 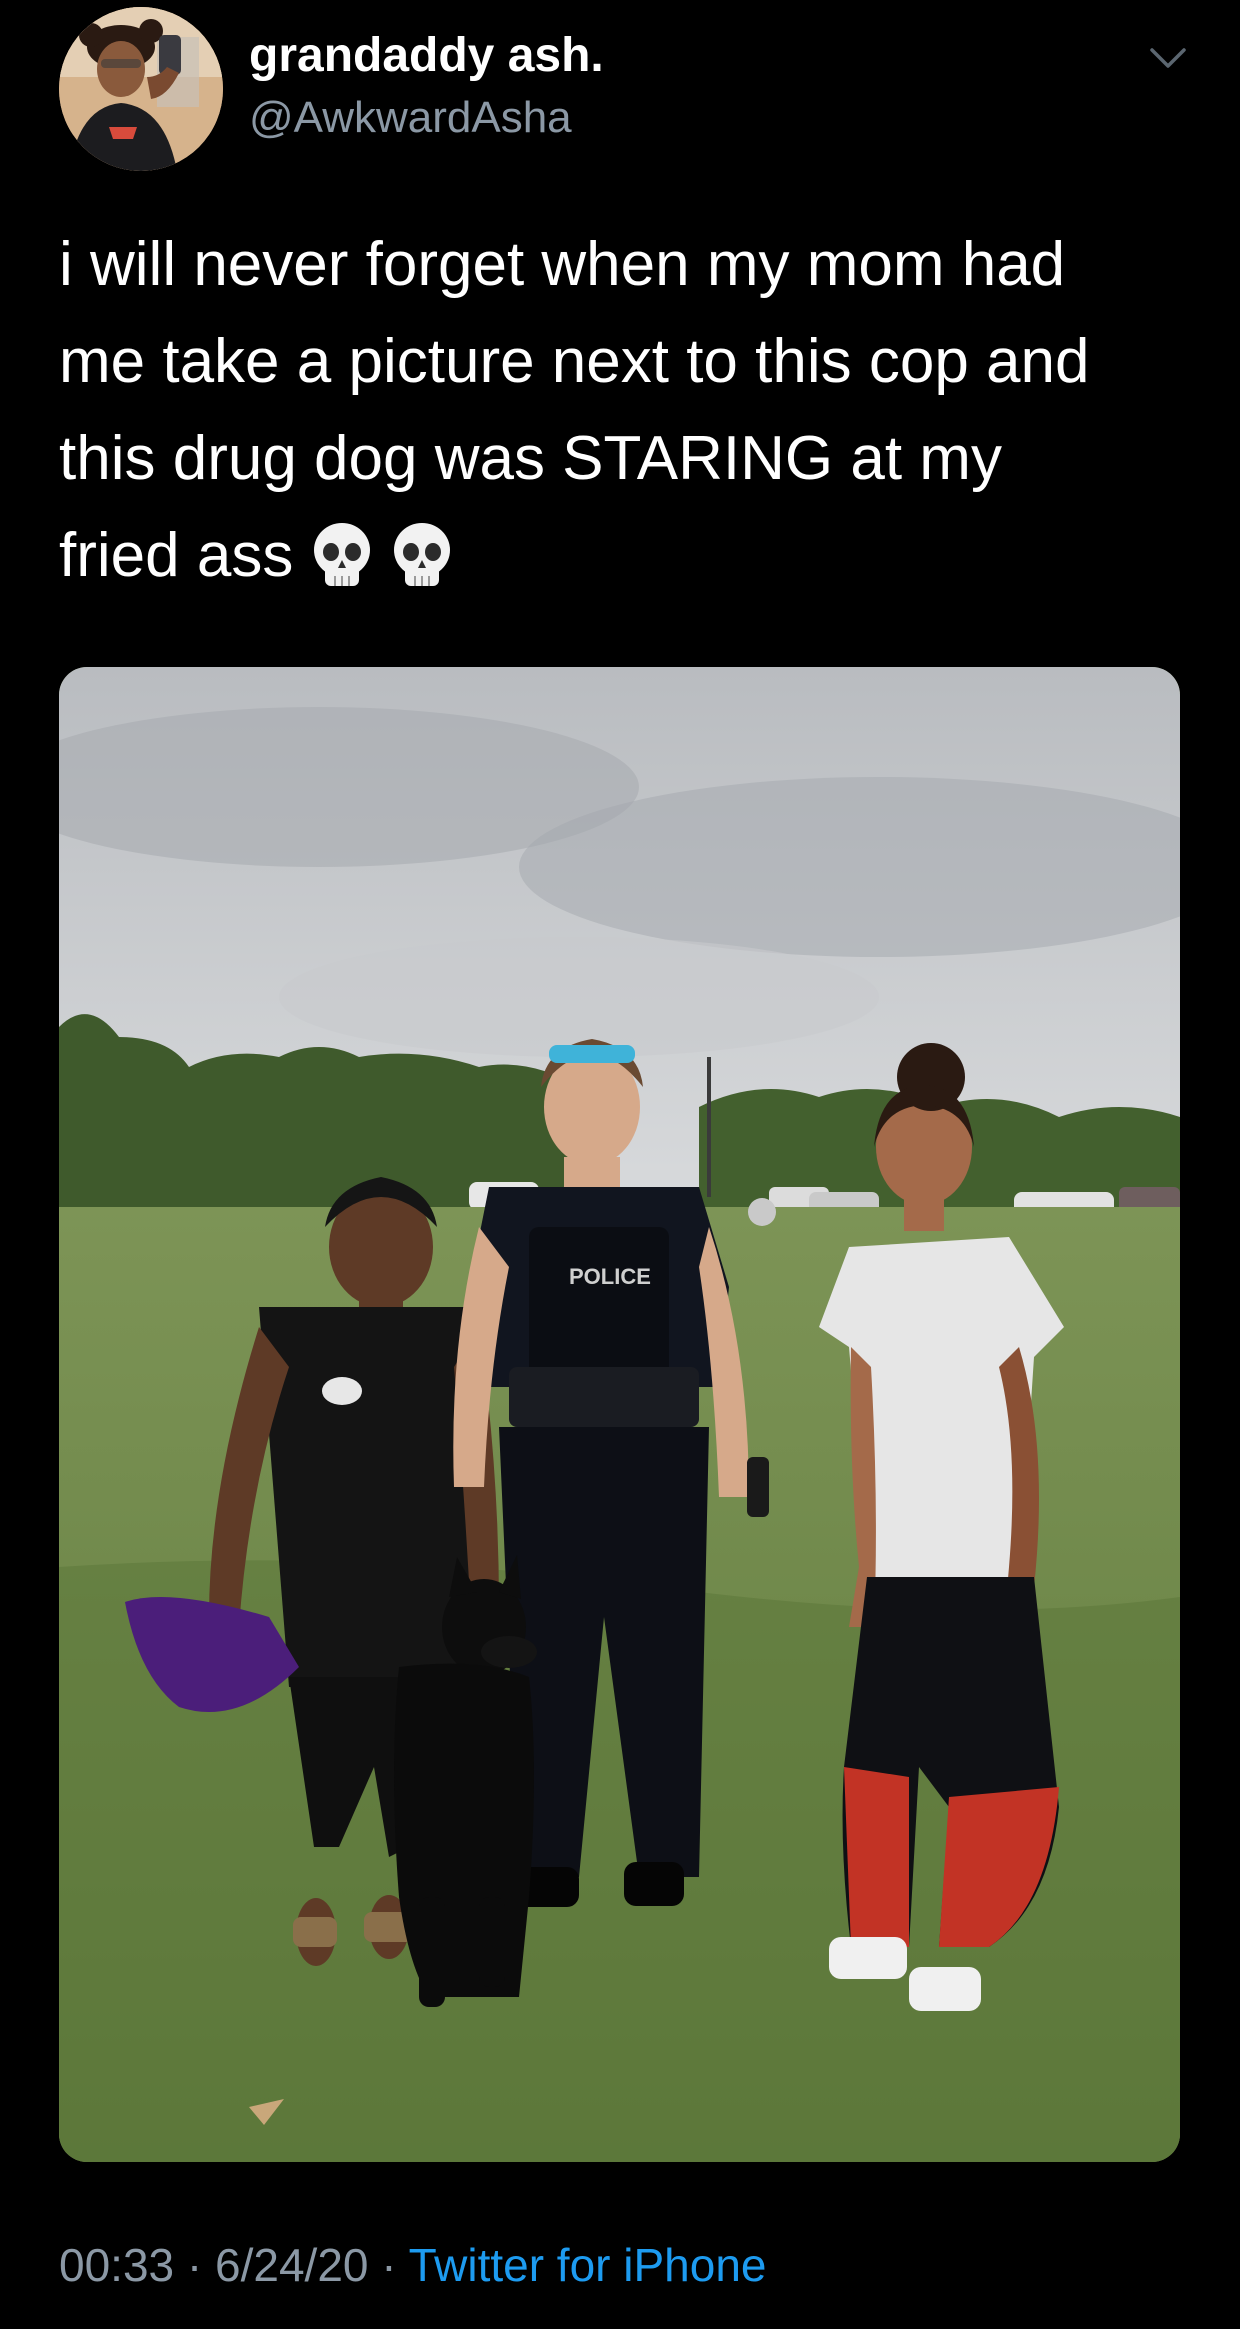 I want to click on chevron-down-icon, so click(x=1168, y=58).